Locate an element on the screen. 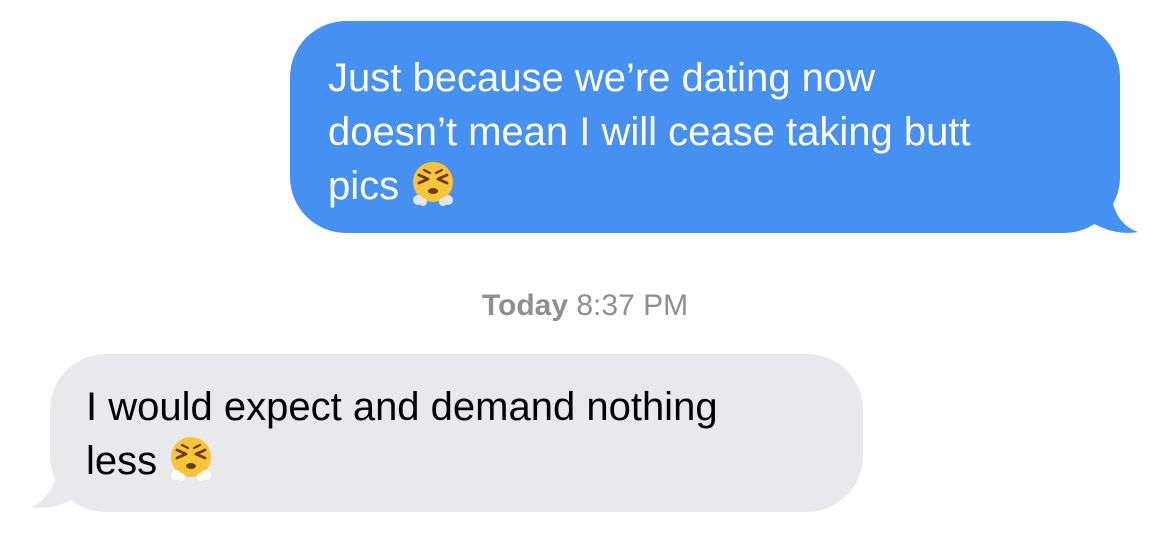  sent-message-text: pics is located at coordinates (364, 186).